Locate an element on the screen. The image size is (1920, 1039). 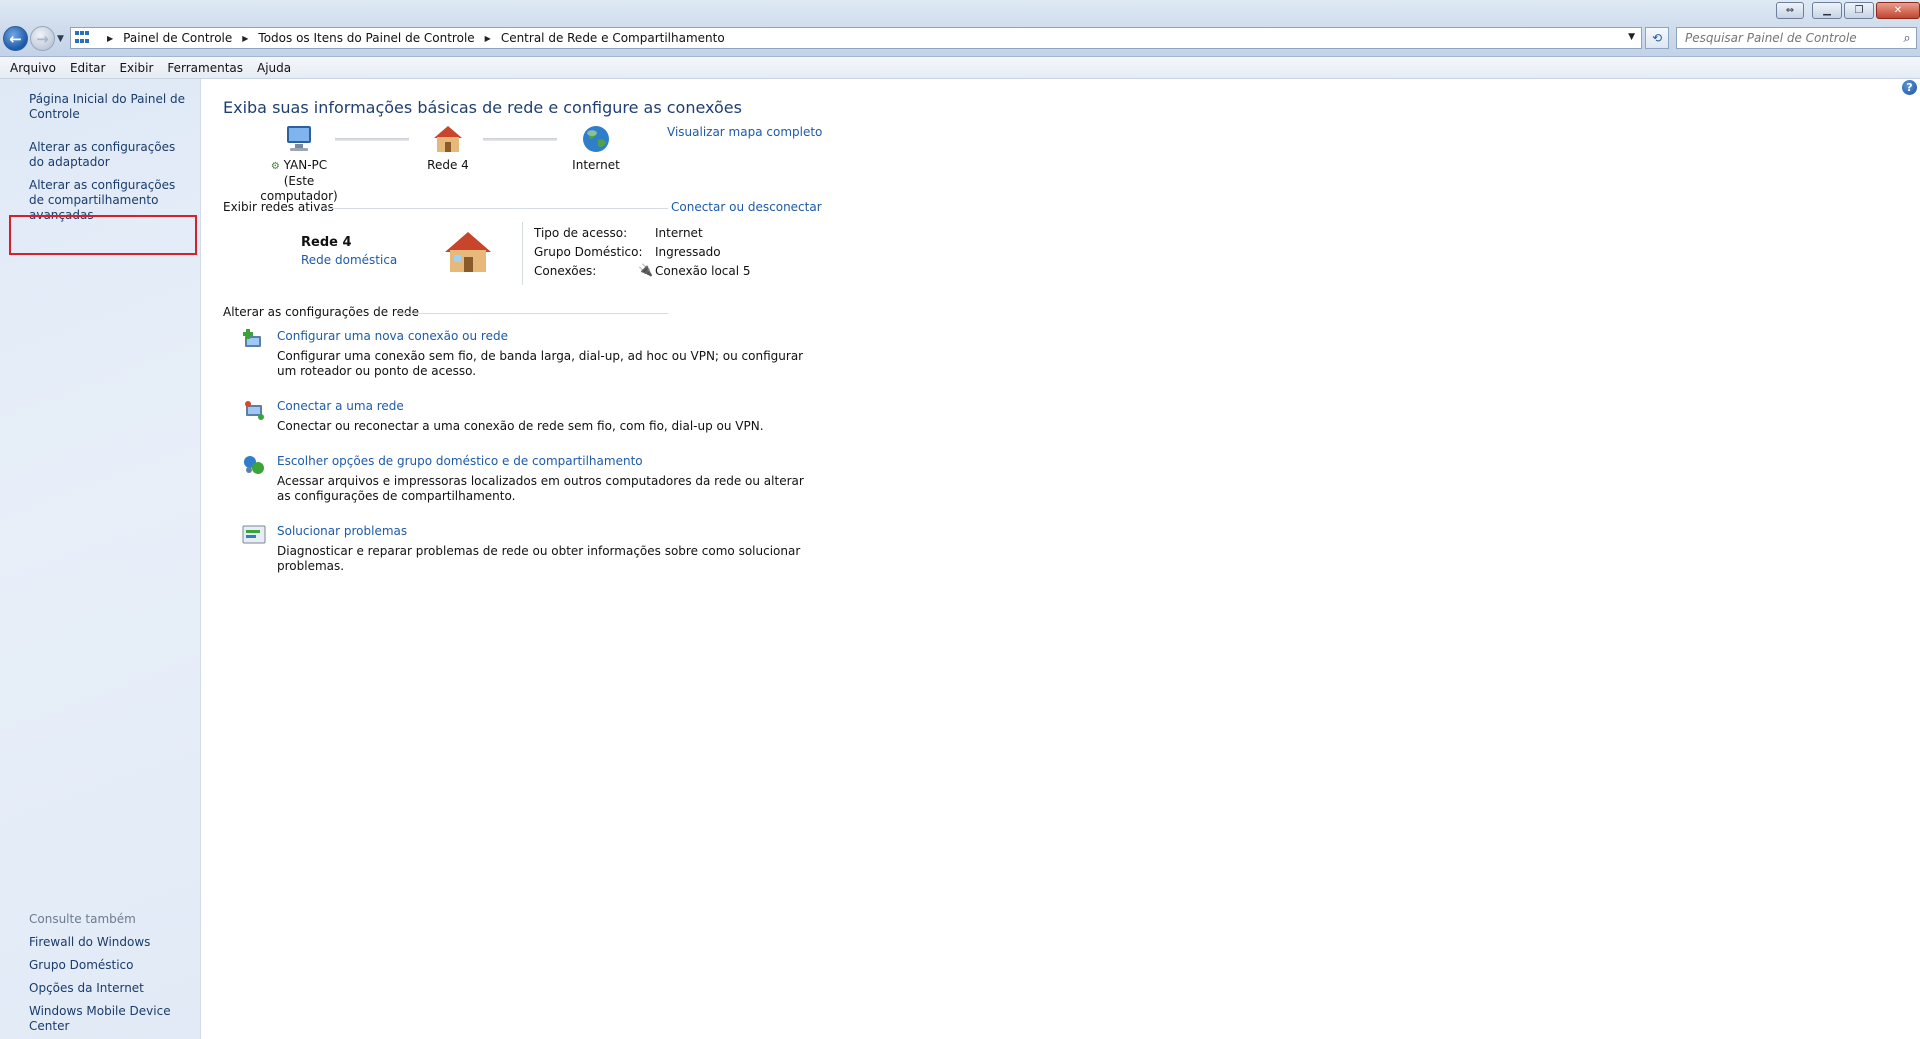
connect-network-link: Conectar a uma rede is located at coordinates (340, 406).